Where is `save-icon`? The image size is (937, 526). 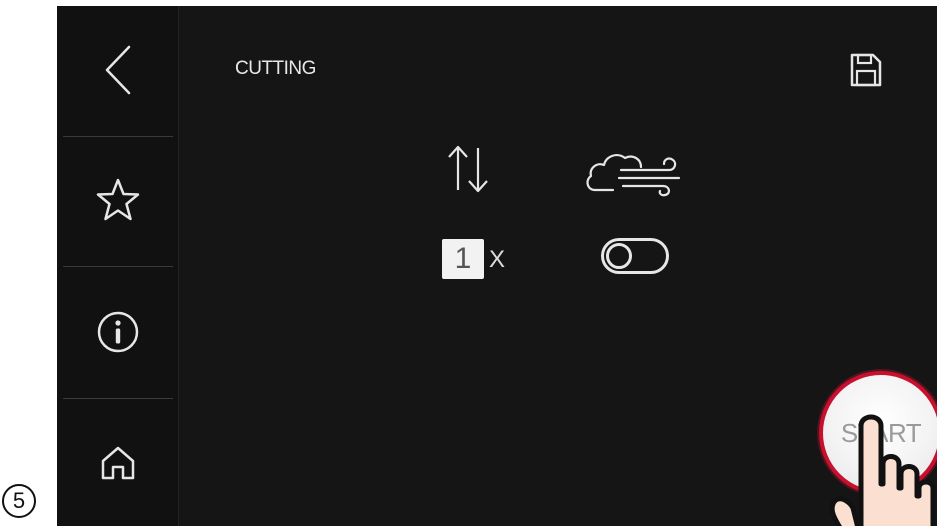
save-icon is located at coordinates (866, 70).